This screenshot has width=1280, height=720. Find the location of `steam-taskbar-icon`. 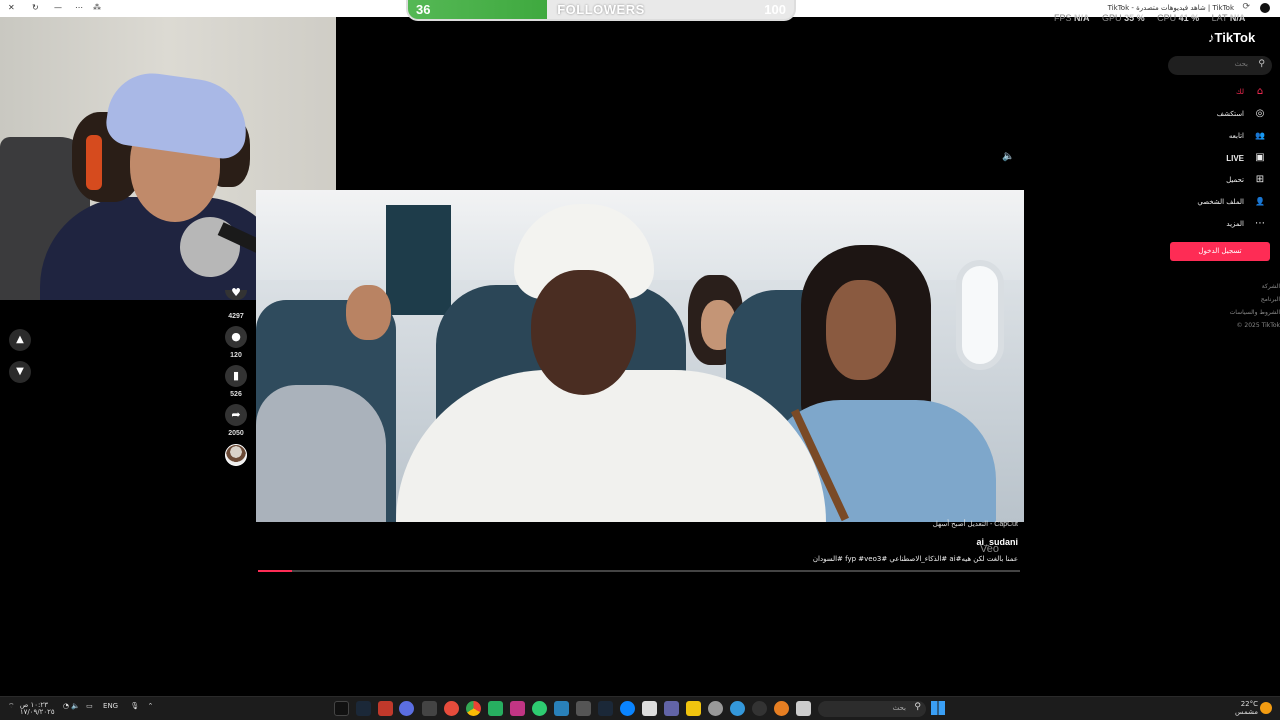

steam-taskbar-icon is located at coordinates (363, 708).